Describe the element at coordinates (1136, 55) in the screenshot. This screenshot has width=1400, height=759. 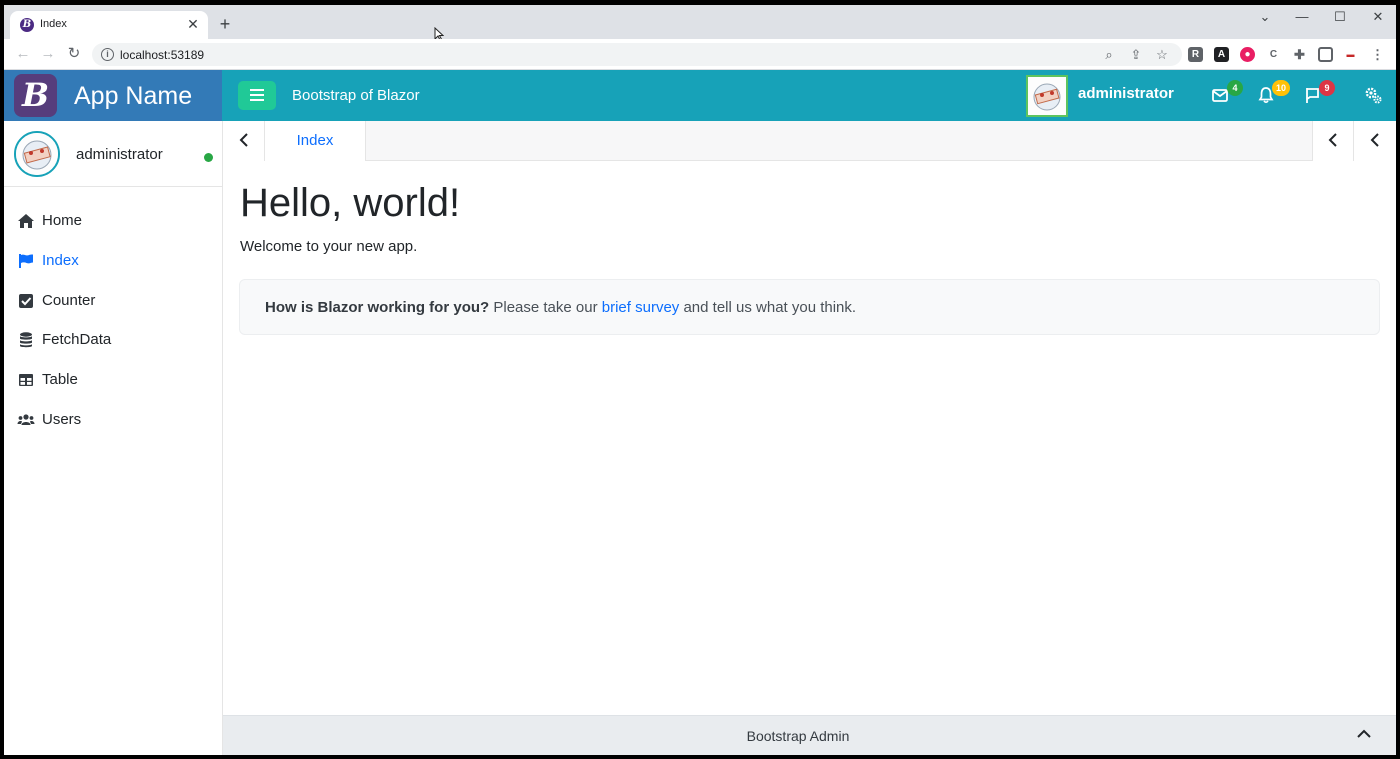
I see `share-icon: ⇪` at that location.